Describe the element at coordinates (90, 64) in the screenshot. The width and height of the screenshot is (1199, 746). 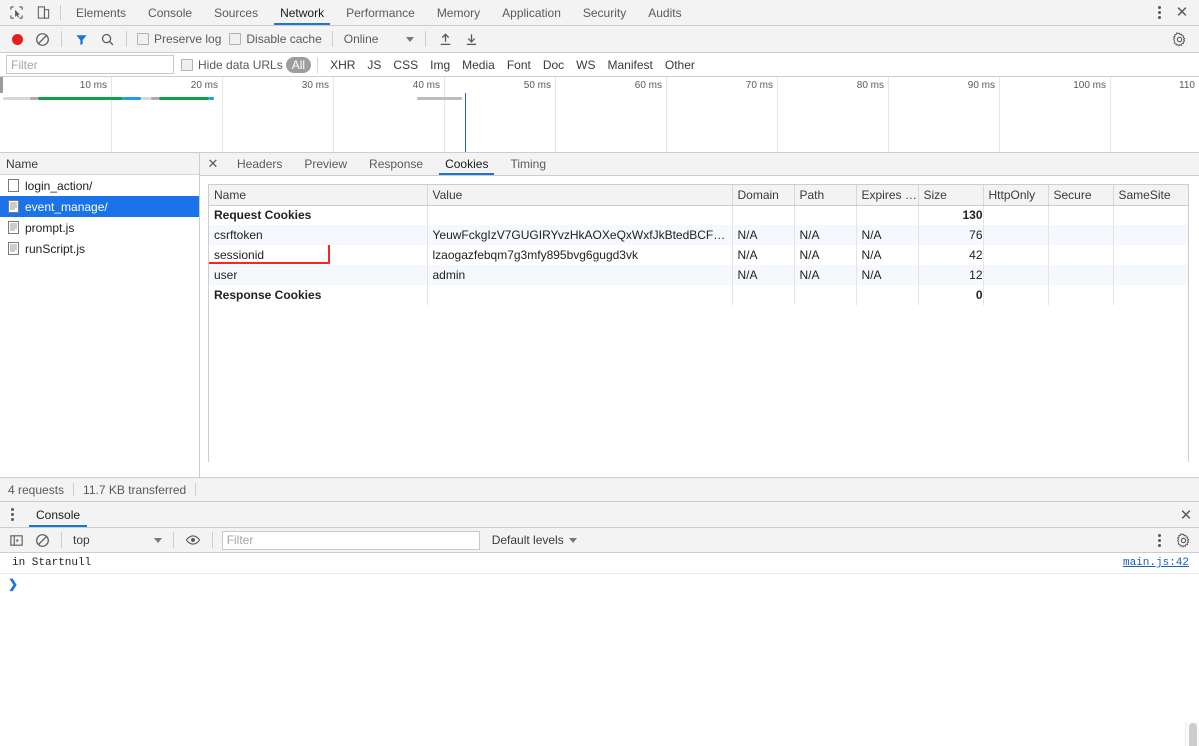
I see `filter-input` at that location.